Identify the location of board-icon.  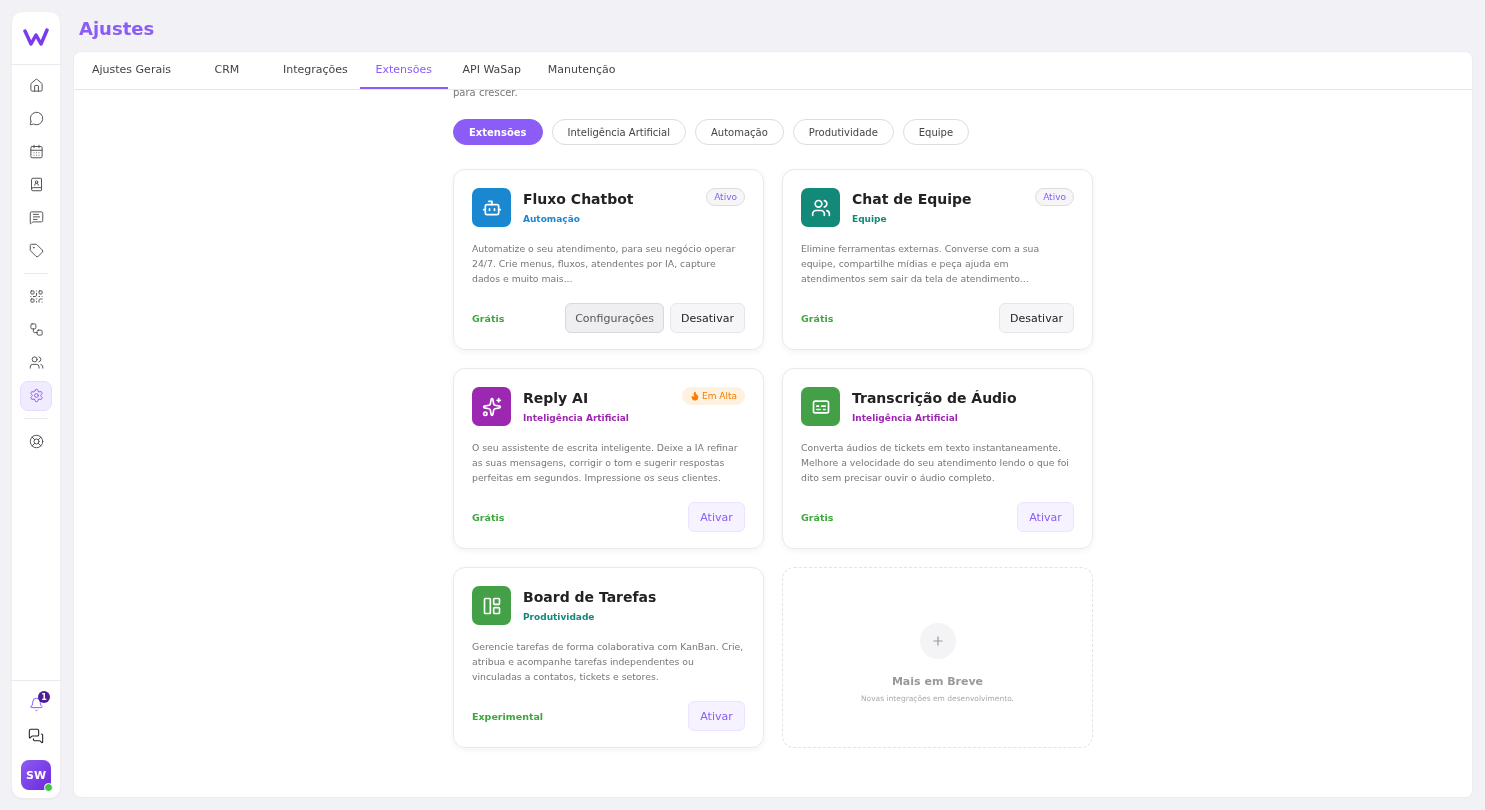
(491, 605).